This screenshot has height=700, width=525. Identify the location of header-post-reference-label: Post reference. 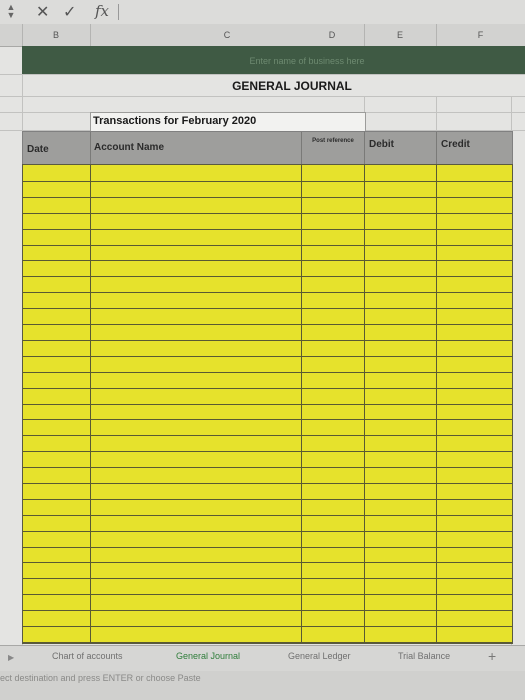
(333, 141).